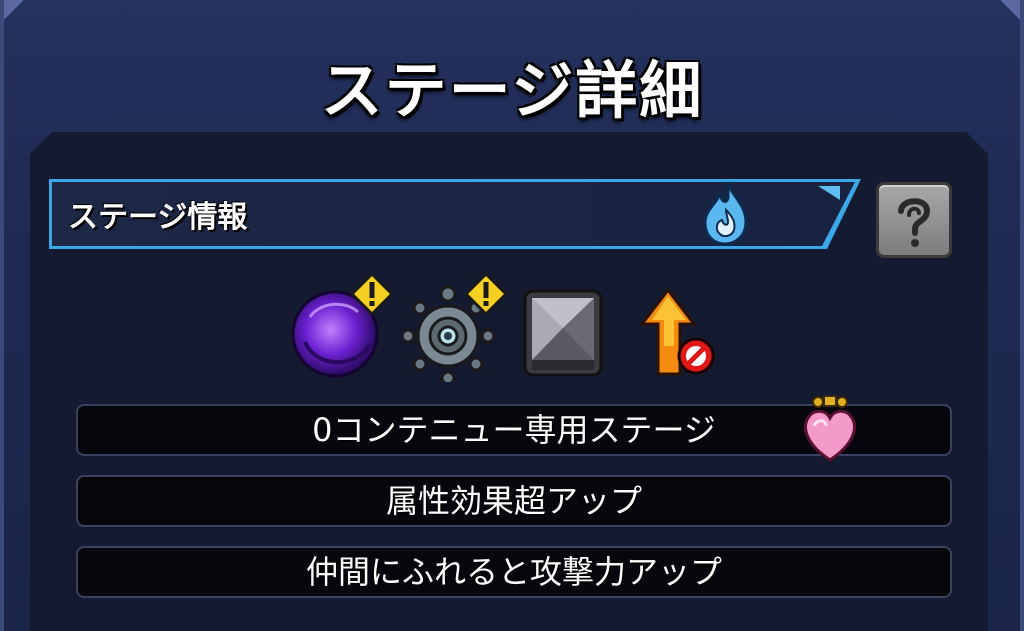 This screenshot has width=1024, height=631. Describe the element at coordinates (563, 333) in the screenshot. I see `block-icon` at that location.